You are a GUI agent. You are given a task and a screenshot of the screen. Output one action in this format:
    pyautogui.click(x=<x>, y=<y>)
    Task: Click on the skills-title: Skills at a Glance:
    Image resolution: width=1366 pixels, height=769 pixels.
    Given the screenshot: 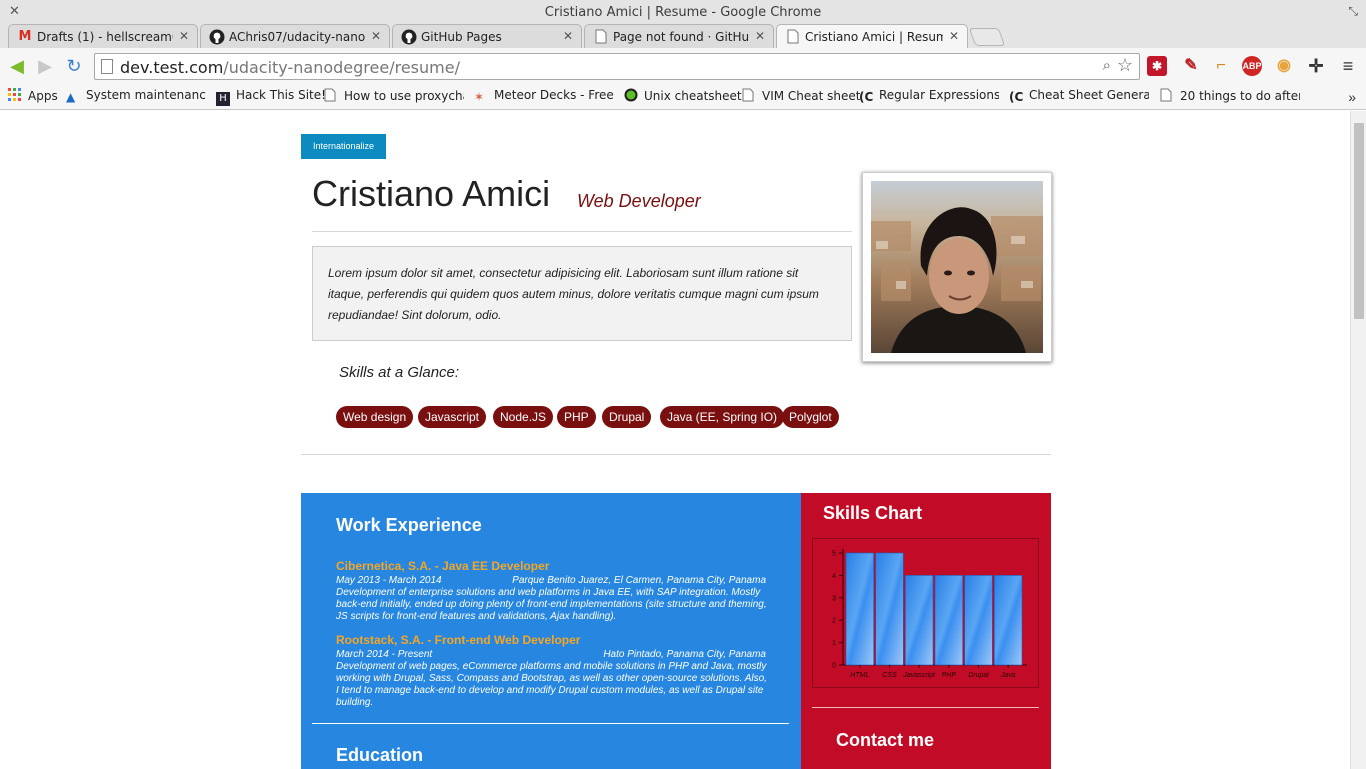 What is the action you would take?
    pyautogui.click(x=399, y=372)
    